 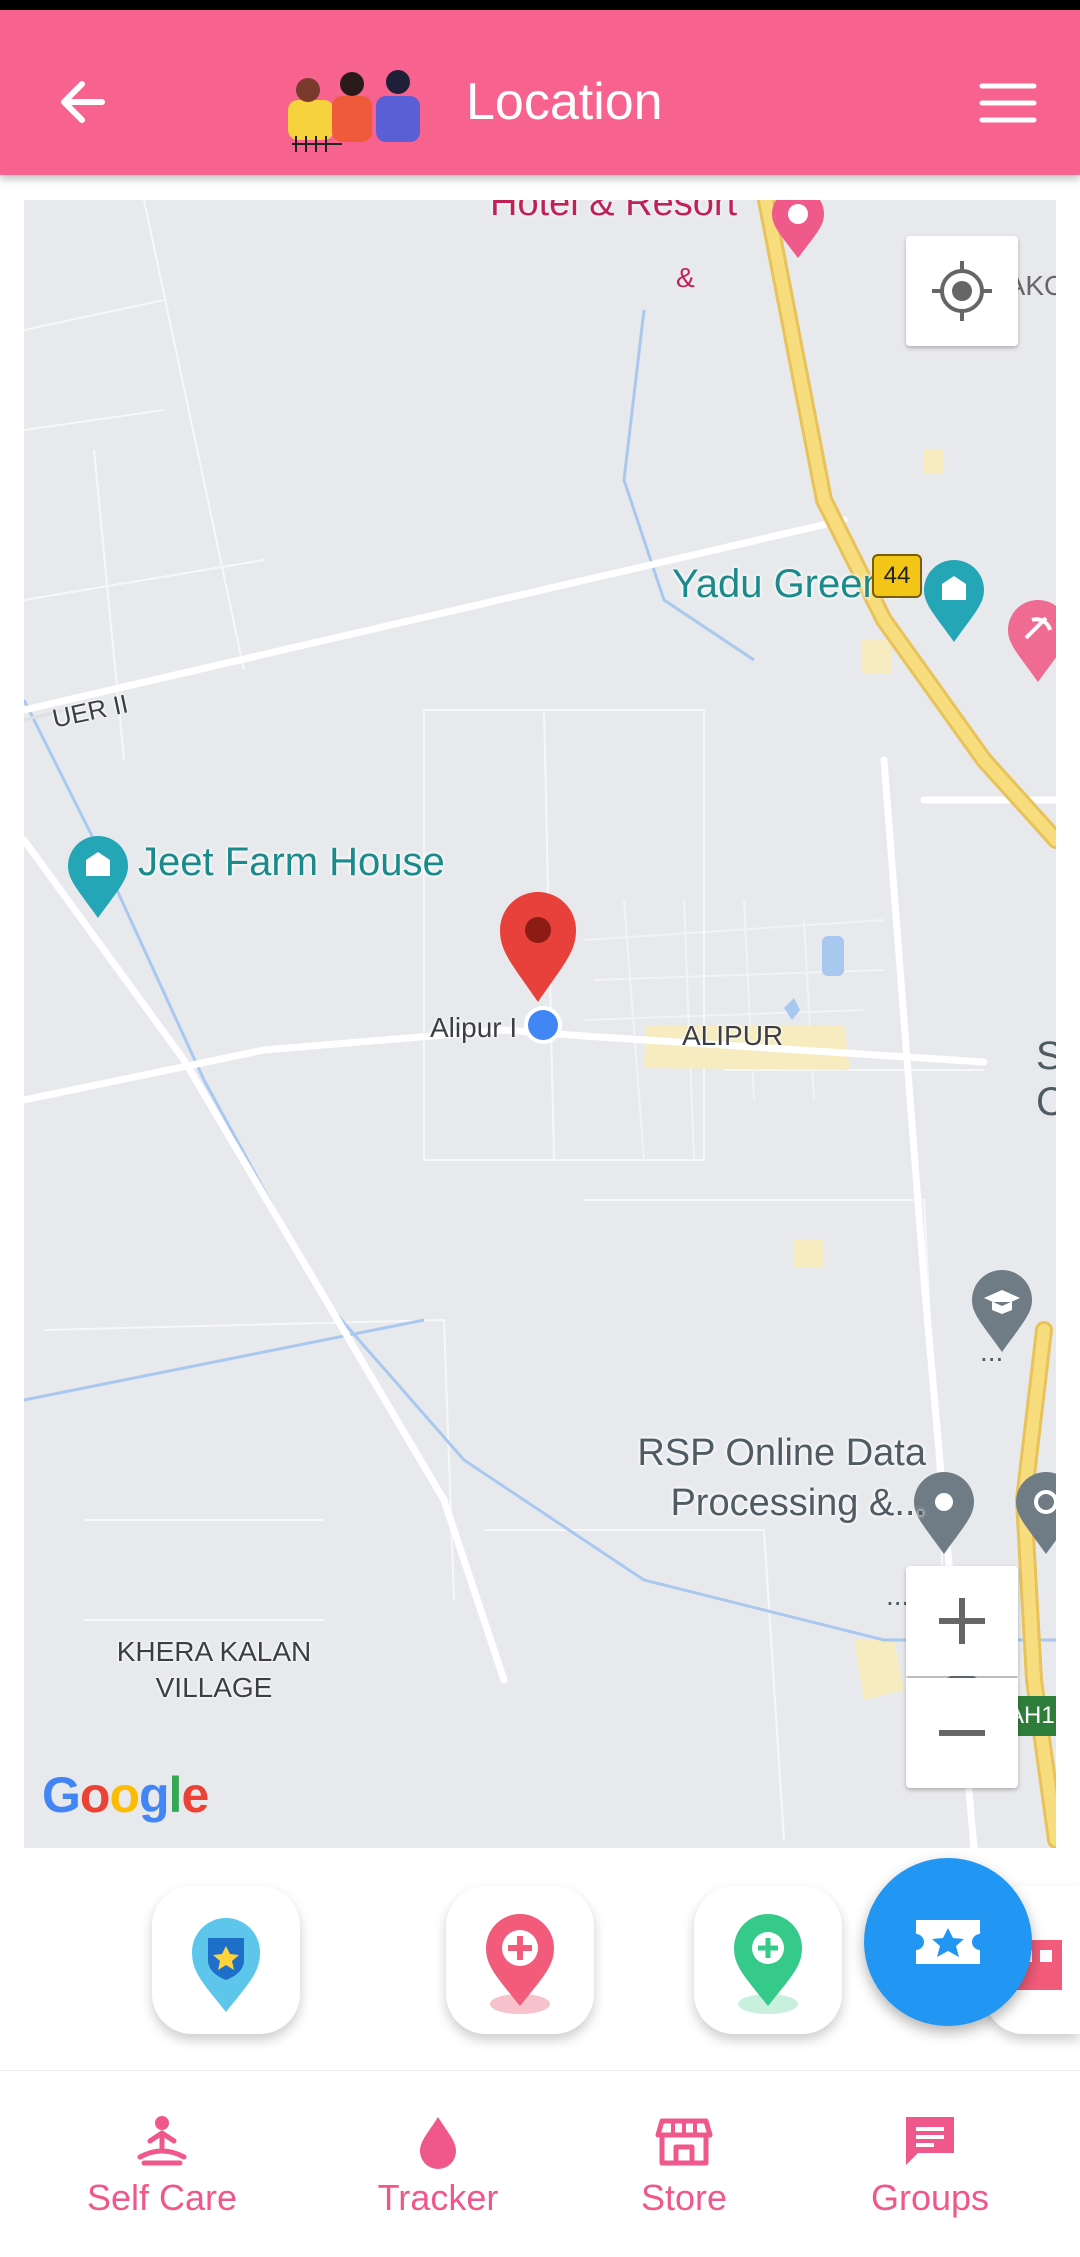 I want to click on store-icon, so click(x=684, y=2142).